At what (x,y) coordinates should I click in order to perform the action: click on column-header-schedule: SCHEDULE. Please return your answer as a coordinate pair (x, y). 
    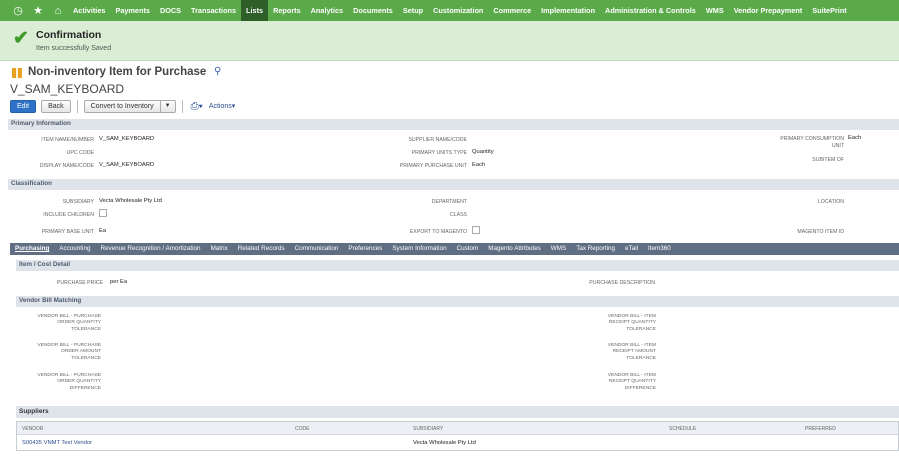
    Looking at the image, I should click on (682, 429).